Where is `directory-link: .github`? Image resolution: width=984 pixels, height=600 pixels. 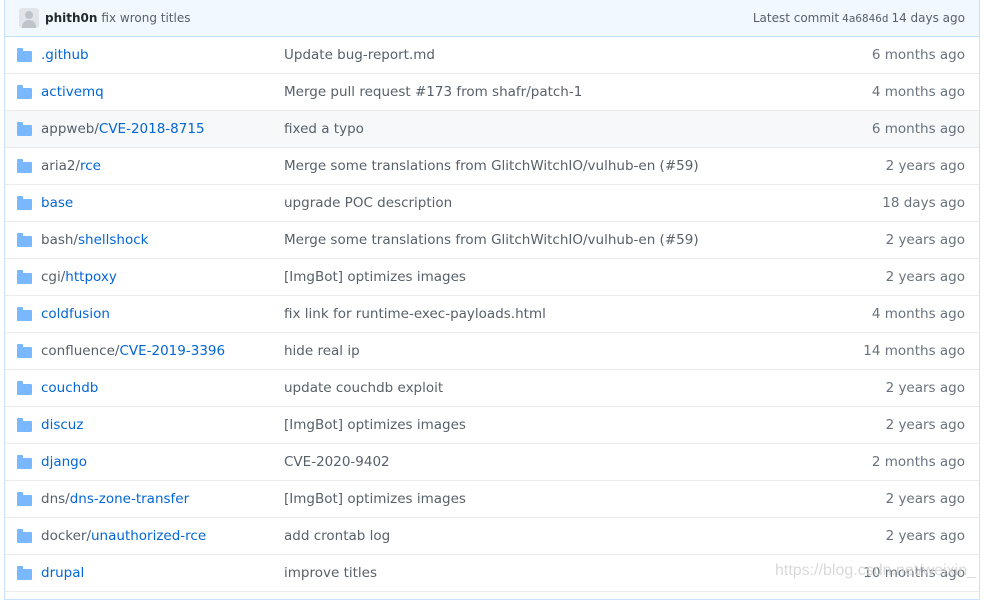 directory-link: .github is located at coordinates (65, 55).